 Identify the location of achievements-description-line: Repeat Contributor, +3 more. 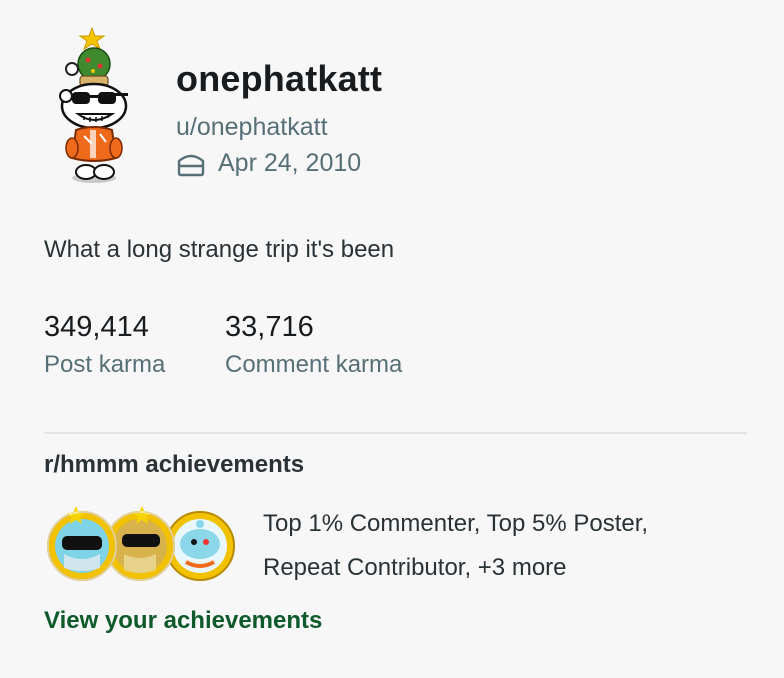
(415, 567).